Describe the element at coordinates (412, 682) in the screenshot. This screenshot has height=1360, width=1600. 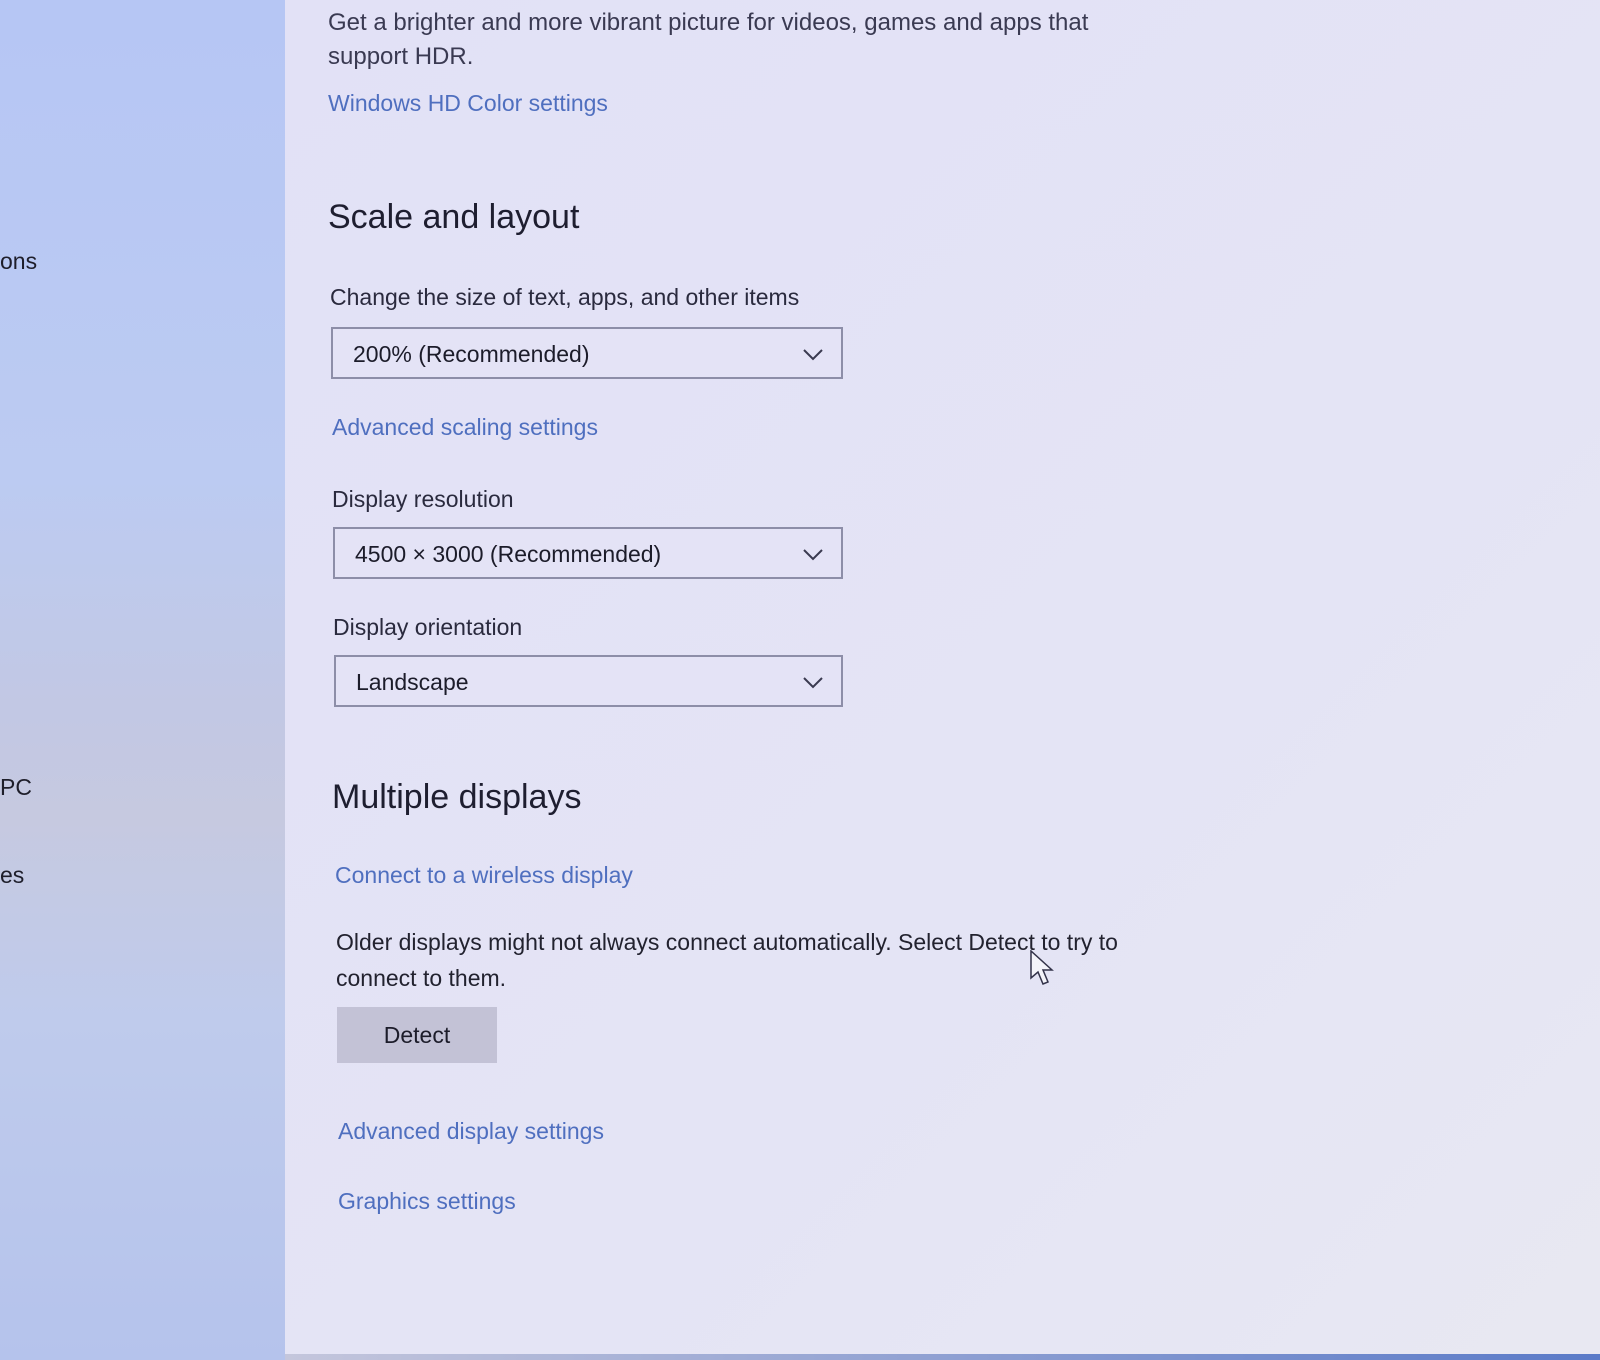
I see `orientation-value: Landscape` at that location.